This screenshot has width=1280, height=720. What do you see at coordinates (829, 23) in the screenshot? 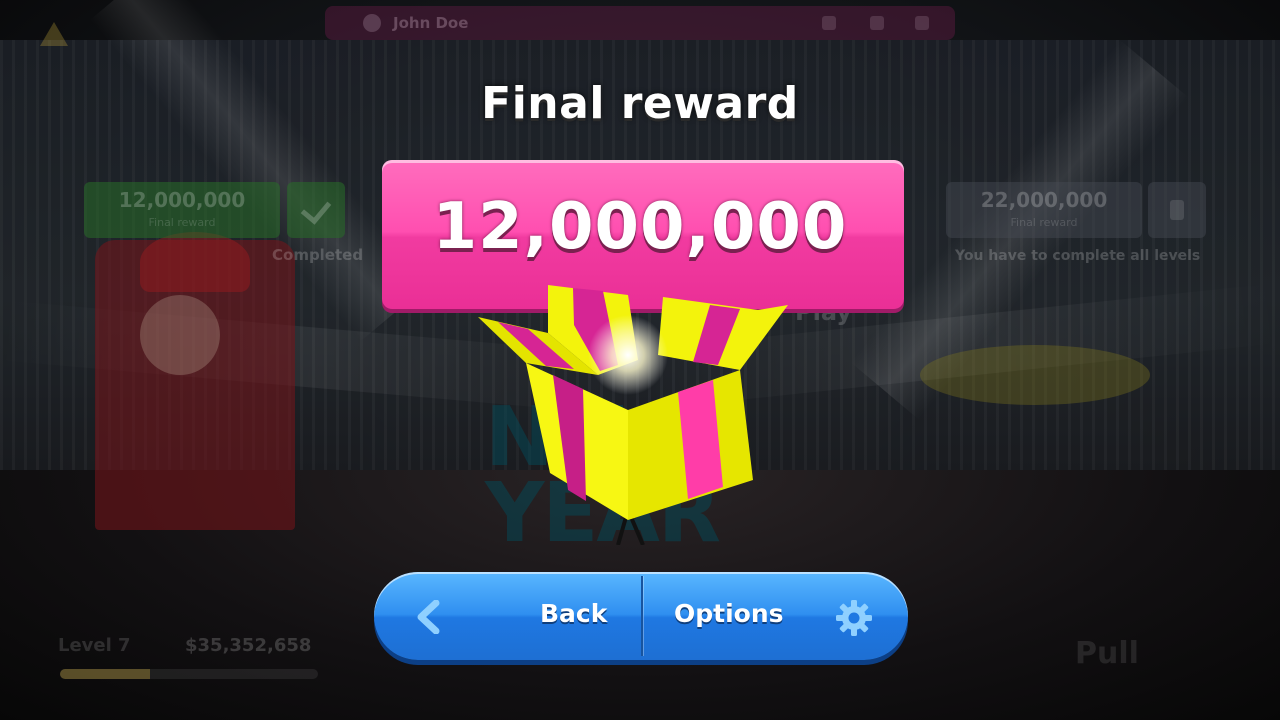
I see `menu-icon` at bounding box center [829, 23].